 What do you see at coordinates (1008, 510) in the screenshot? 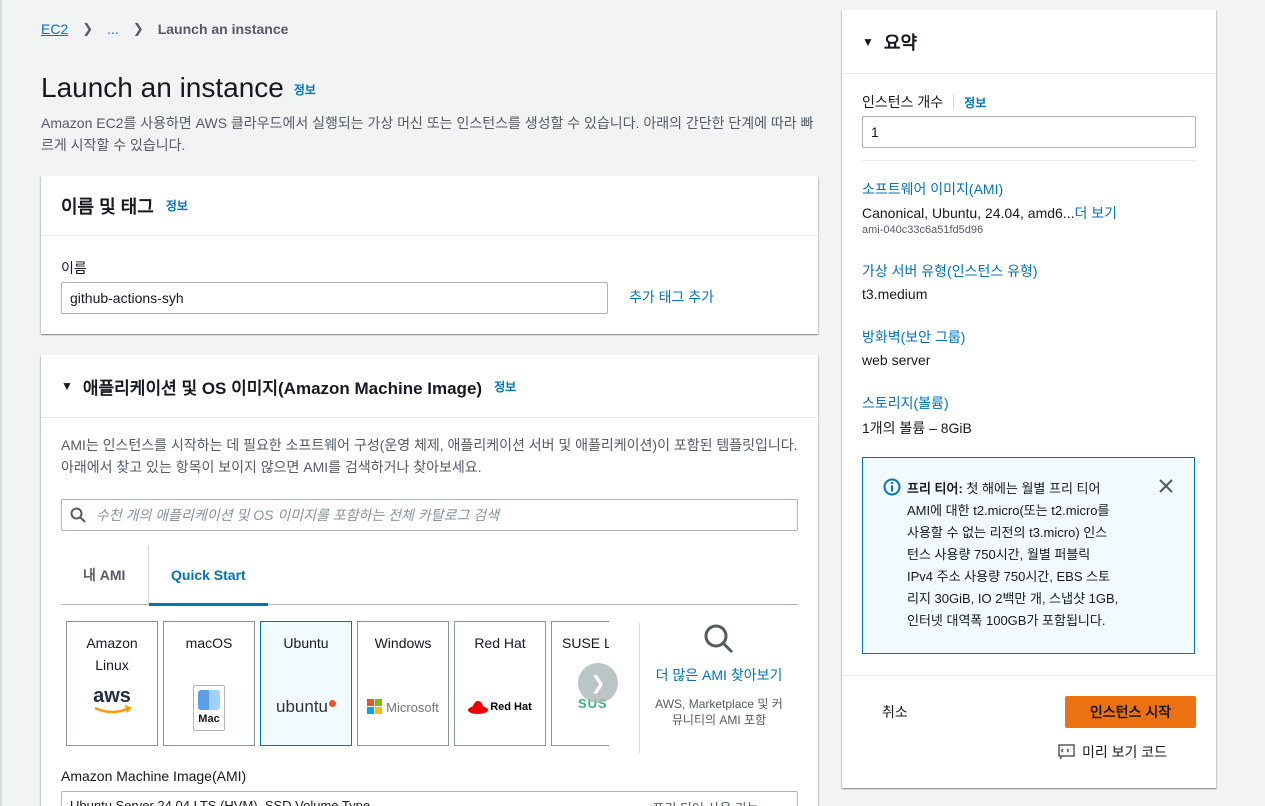
I see `free-tier-line: AMI에 대한 t2.micro(또는 t2.micro를` at bounding box center [1008, 510].